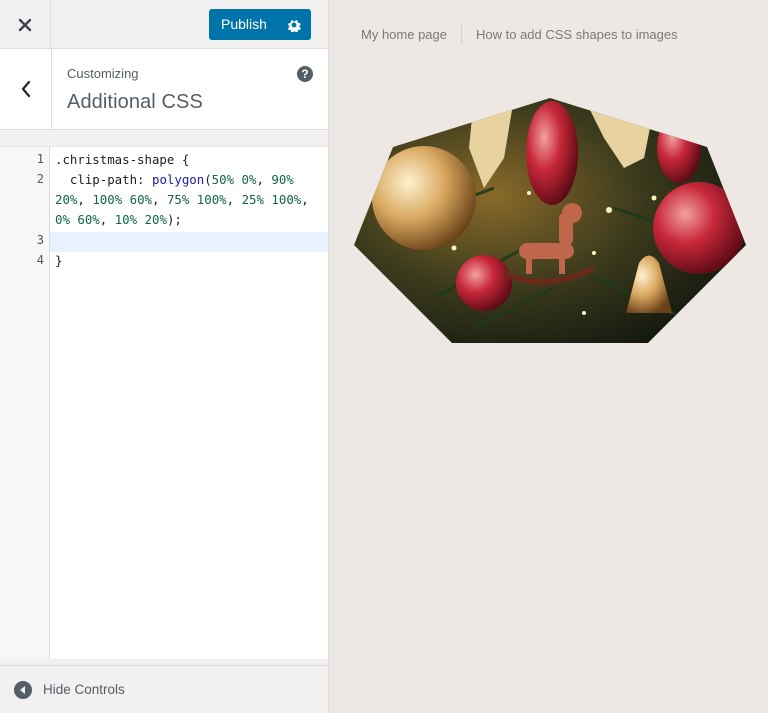 This screenshot has height=713, width=768. Describe the element at coordinates (305, 74) in the screenshot. I see `help-icon: ?` at that location.